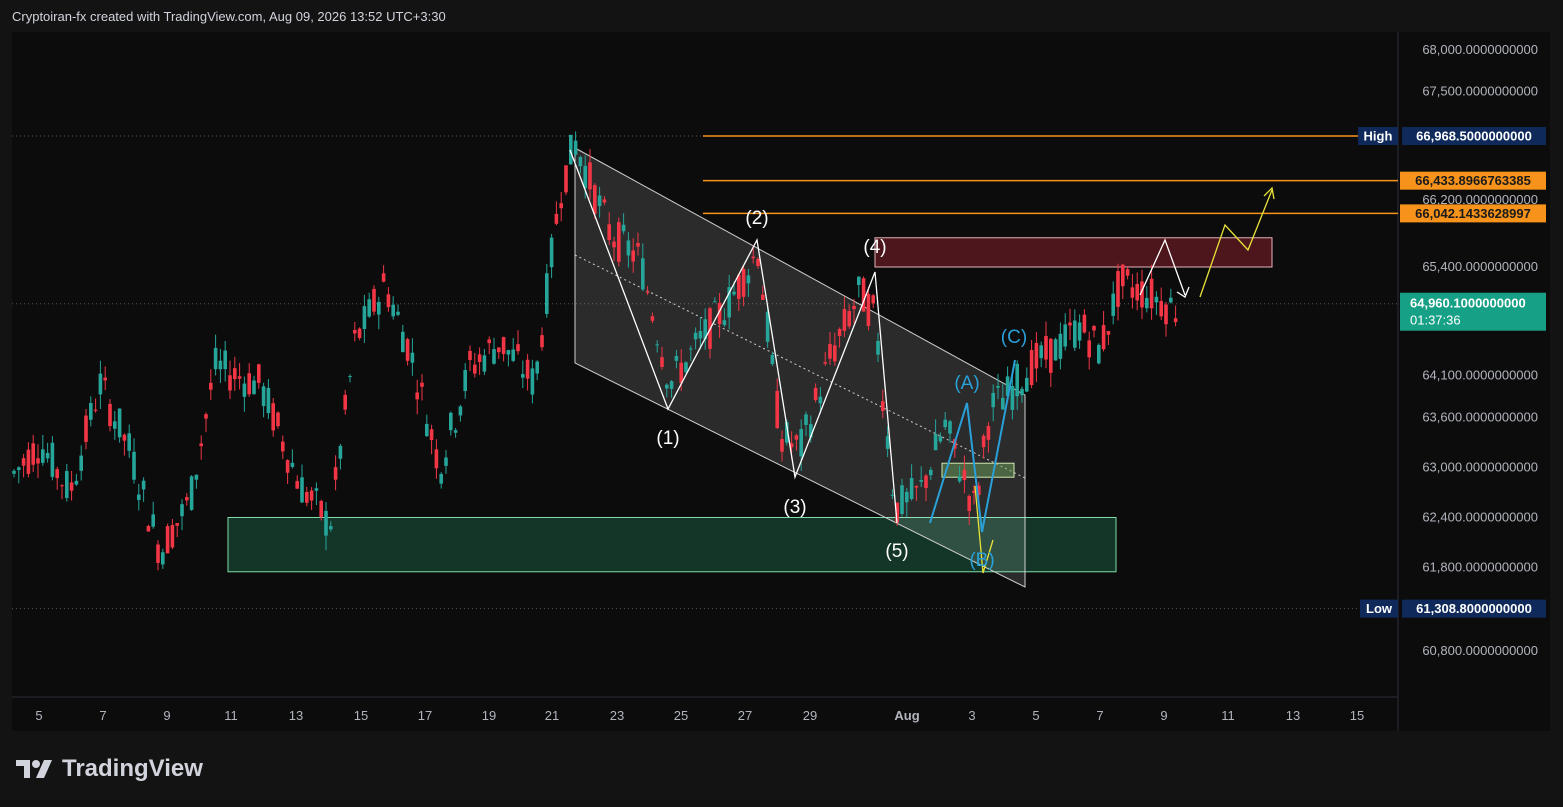  What do you see at coordinates (1474, 608) in the screenshot?
I see `low-price-tag-label: 61,308.8000000000` at bounding box center [1474, 608].